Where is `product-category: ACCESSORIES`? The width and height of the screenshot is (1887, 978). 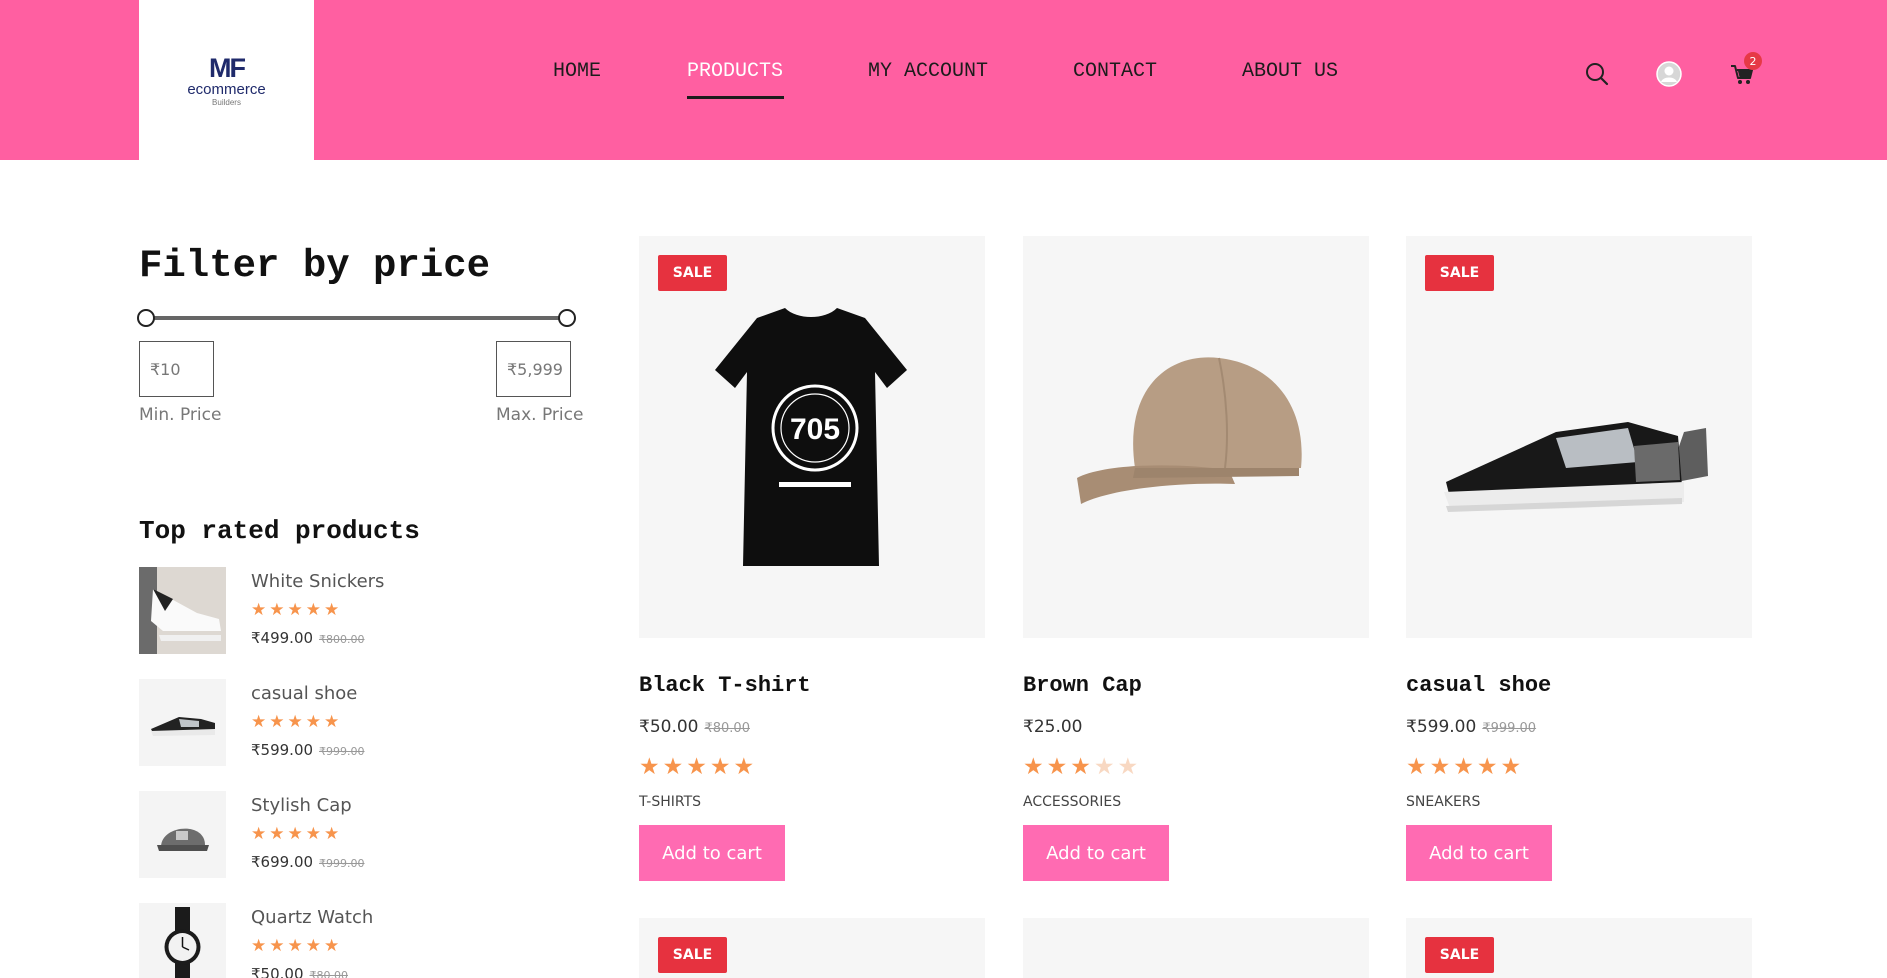 product-category: ACCESSORIES is located at coordinates (1072, 802).